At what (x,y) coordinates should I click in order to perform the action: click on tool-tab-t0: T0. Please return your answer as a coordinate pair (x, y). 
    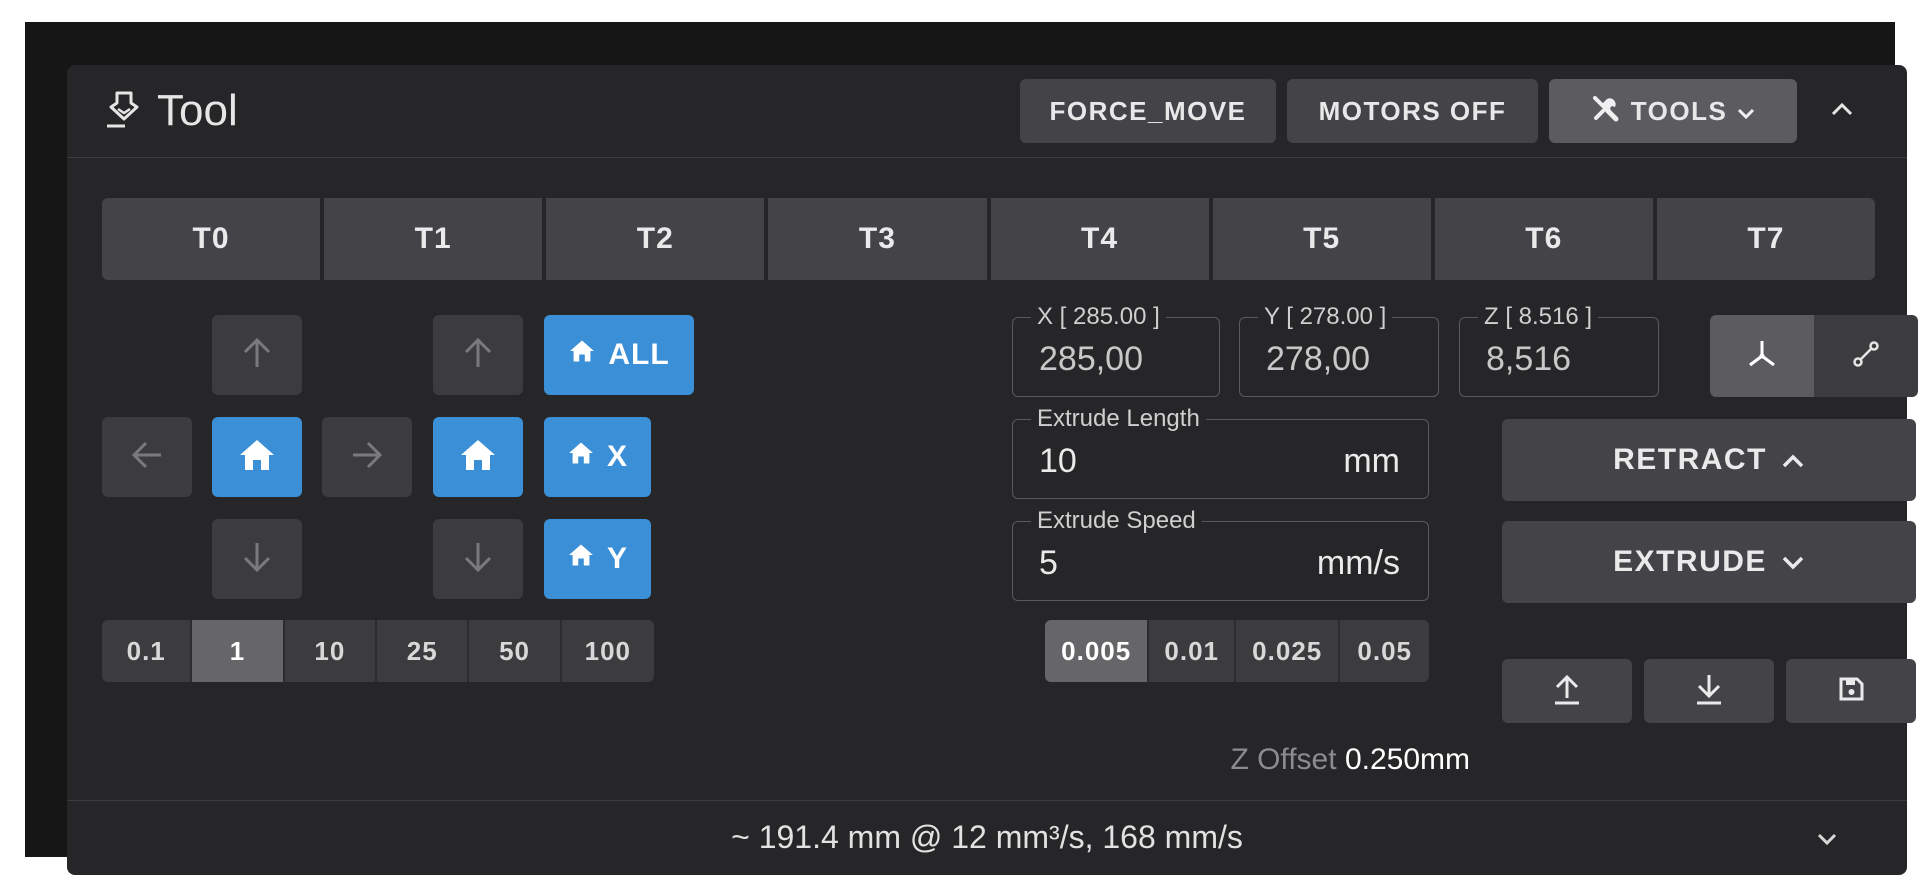
    Looking at the image, I should click on (211, 239).